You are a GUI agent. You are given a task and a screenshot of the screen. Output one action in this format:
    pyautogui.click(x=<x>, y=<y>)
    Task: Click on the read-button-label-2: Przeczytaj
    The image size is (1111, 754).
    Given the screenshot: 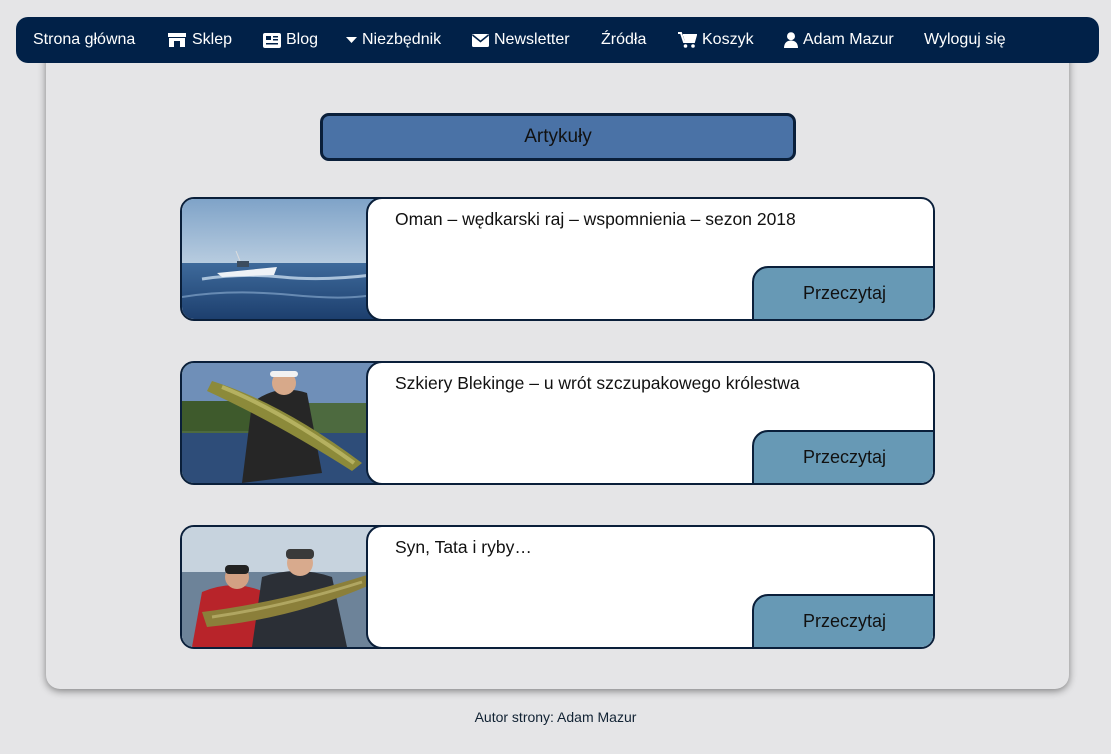 What is the action you would take?
    pyautogui.click(x=844, y=457)
    